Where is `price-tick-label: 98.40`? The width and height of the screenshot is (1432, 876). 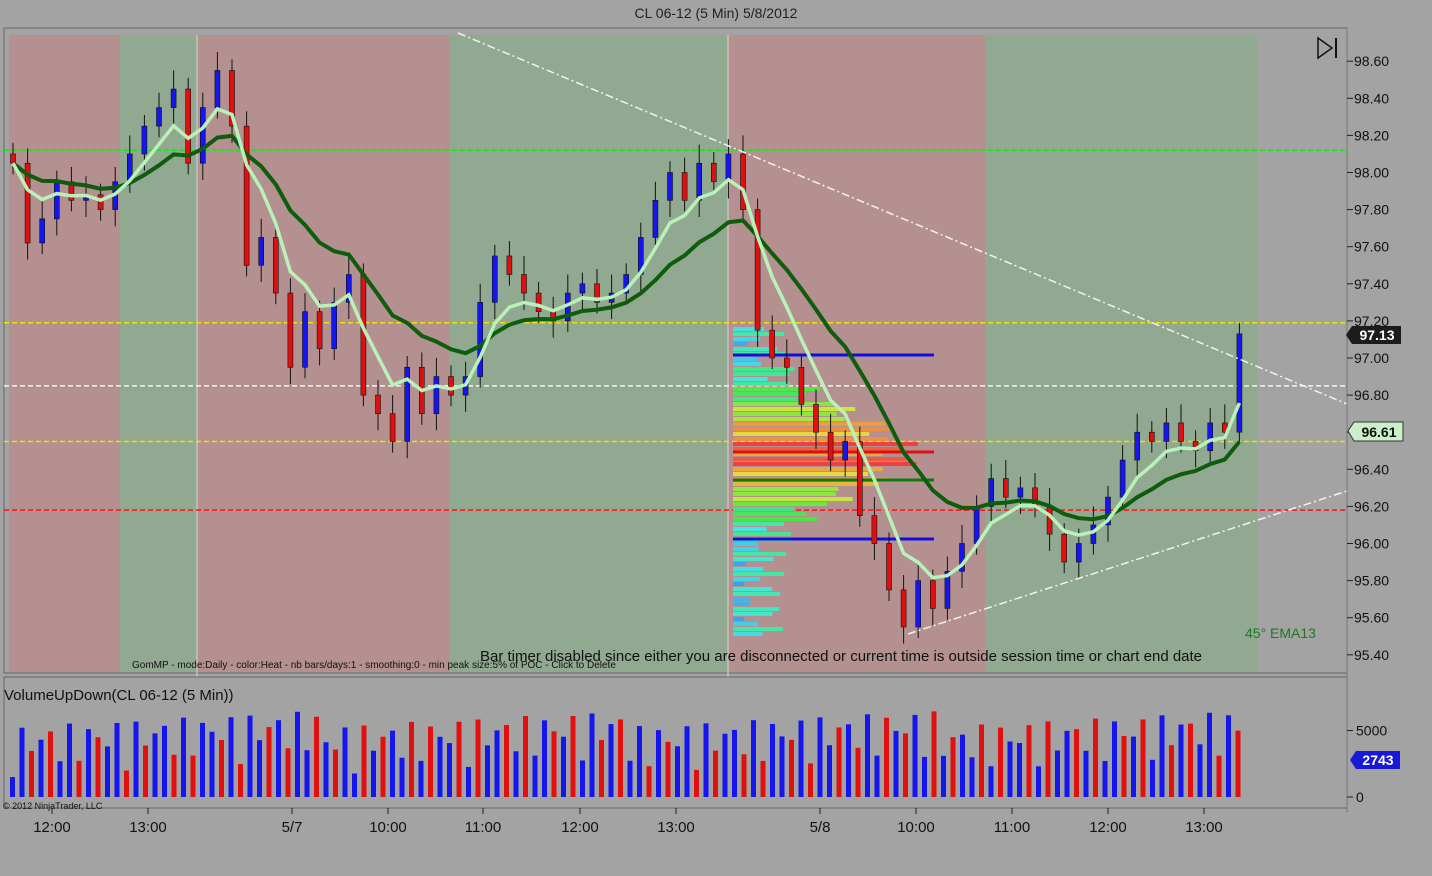 price-tick-label: 98.40 is located at coordinates (1371, 98).